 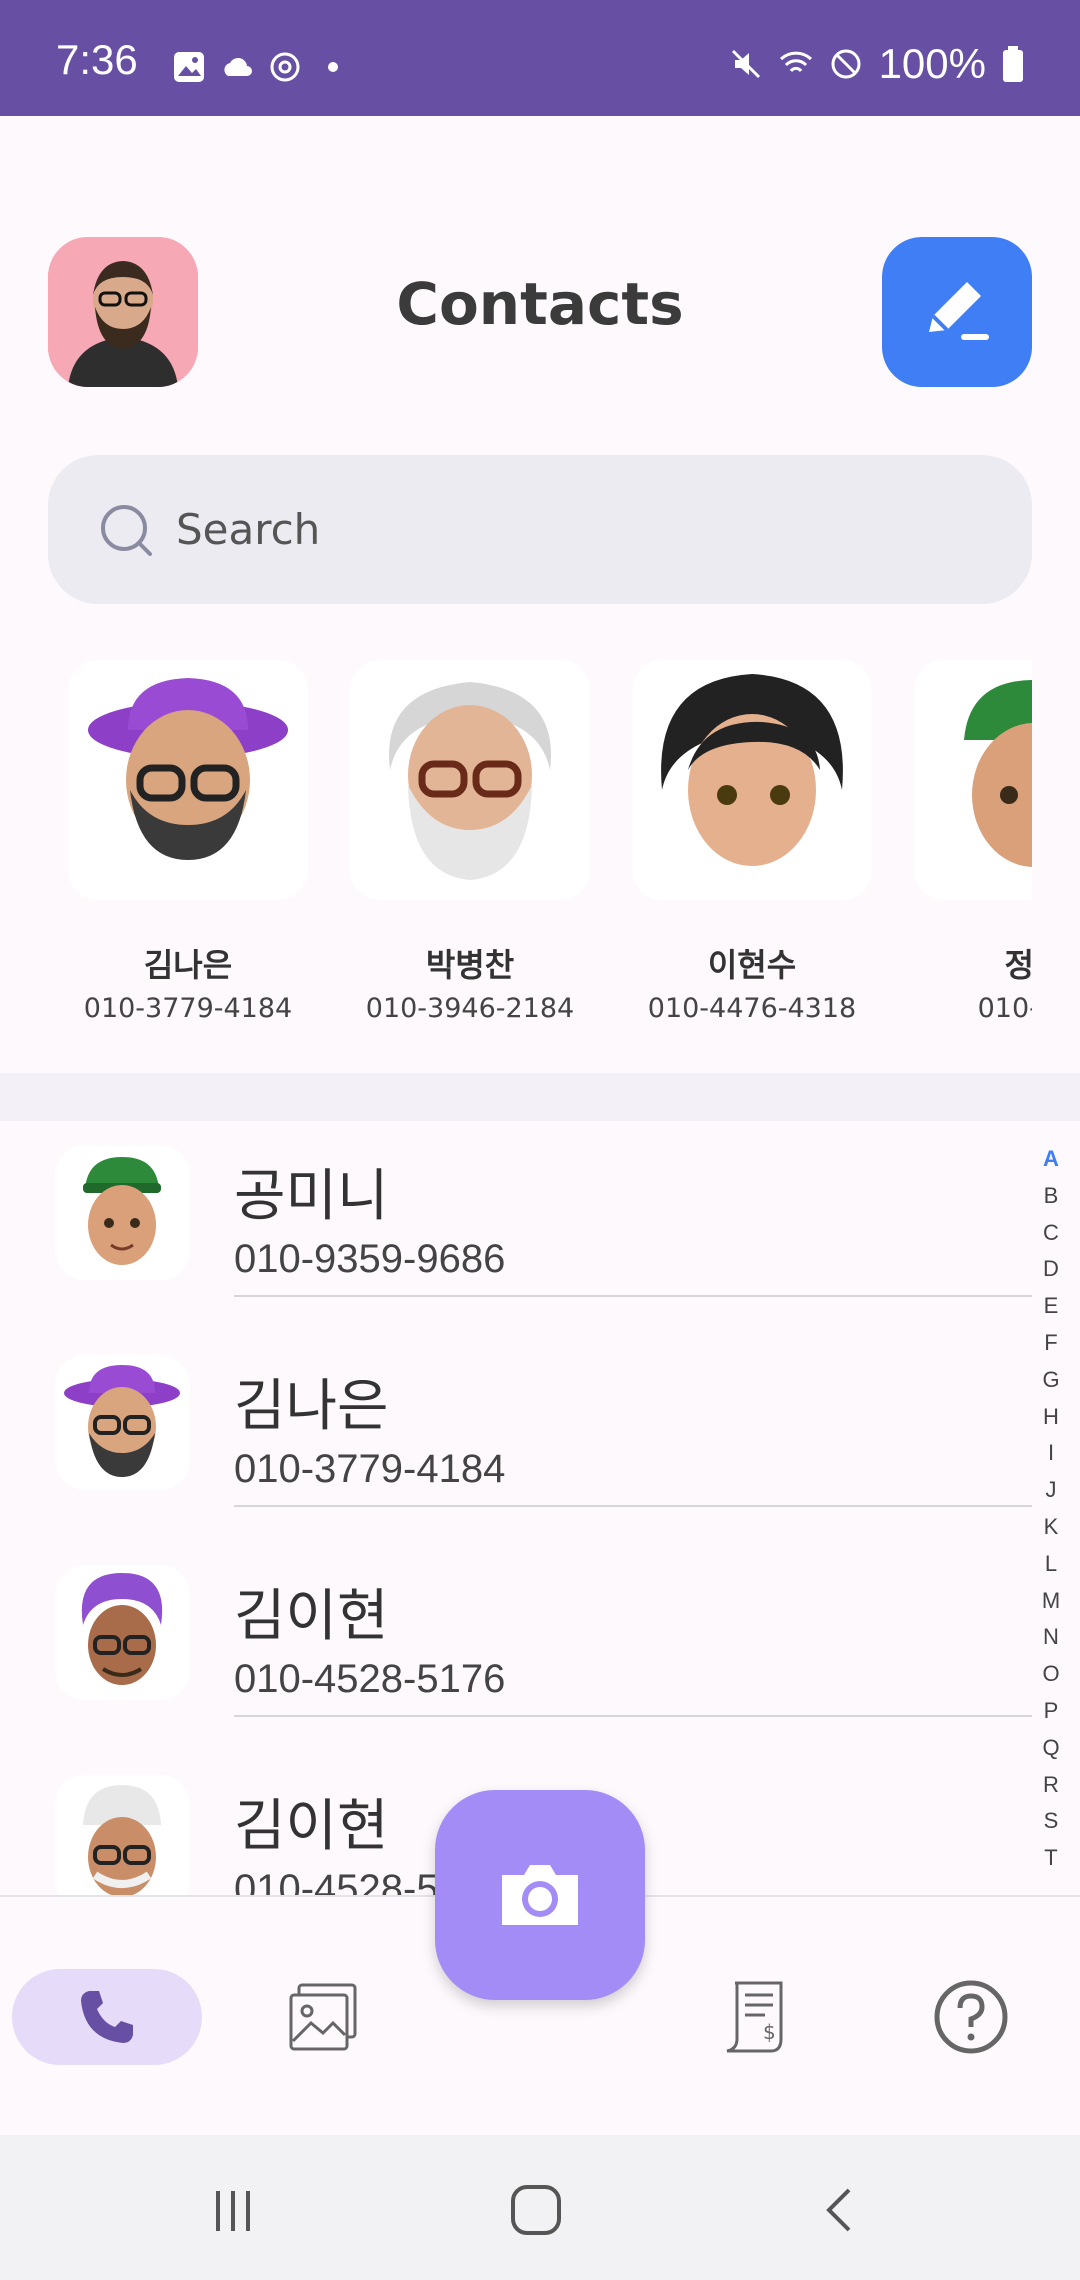 What do you see at coordinates (188, 965) in the screenshot?
I see `favorite-name: 김나은` at bounding box center [188, 965].